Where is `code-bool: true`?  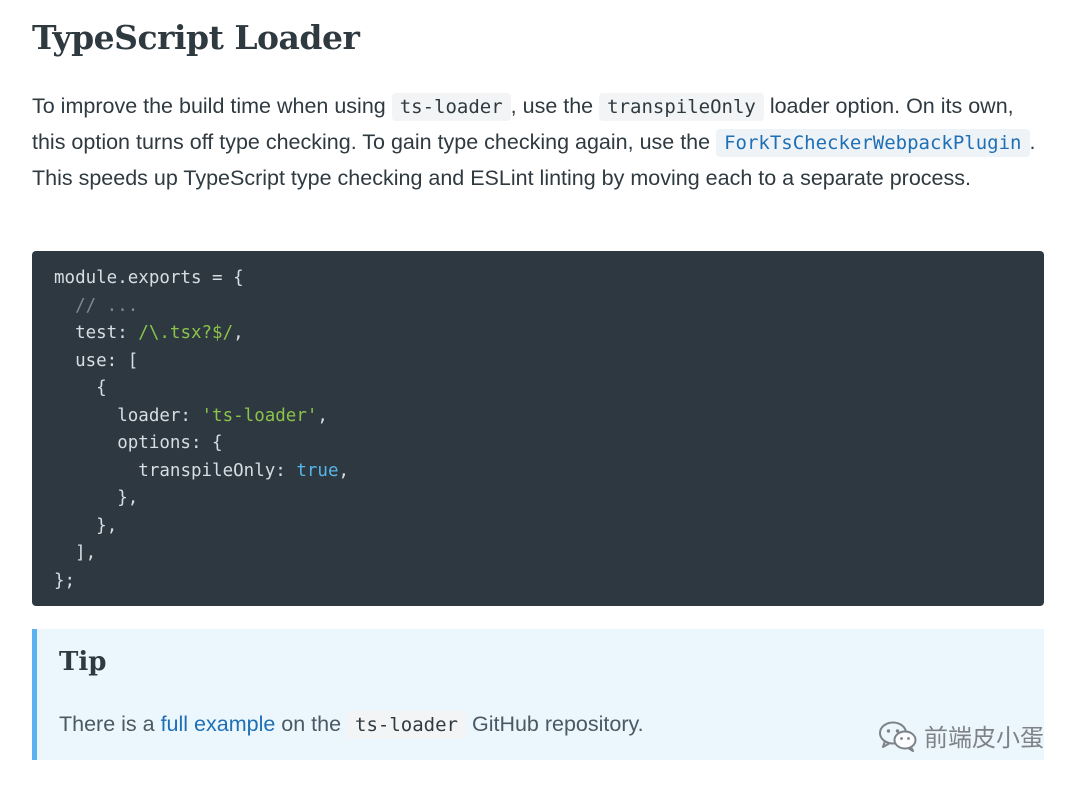
code-bool: true is located at coordinates (317, 470).